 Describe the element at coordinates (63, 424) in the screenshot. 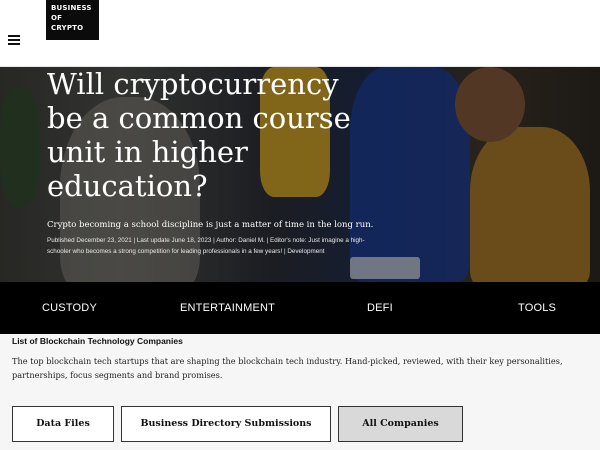

I see `data-files-button: Data Files` at that location.